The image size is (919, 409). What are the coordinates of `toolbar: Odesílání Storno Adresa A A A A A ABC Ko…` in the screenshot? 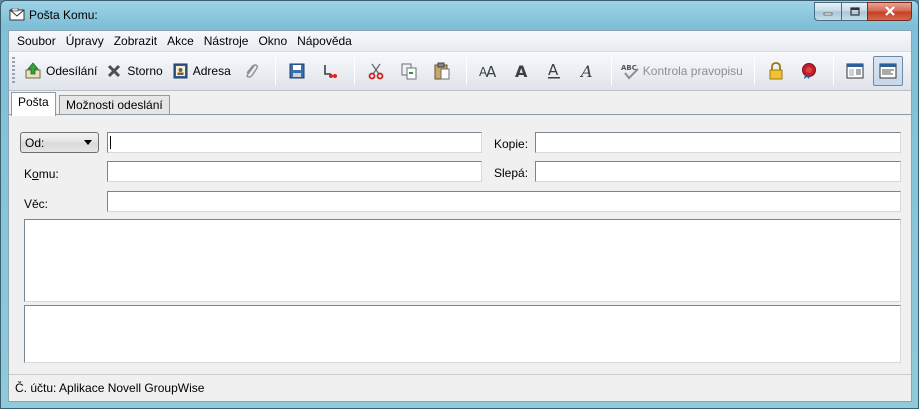 It's located at (460, 71).